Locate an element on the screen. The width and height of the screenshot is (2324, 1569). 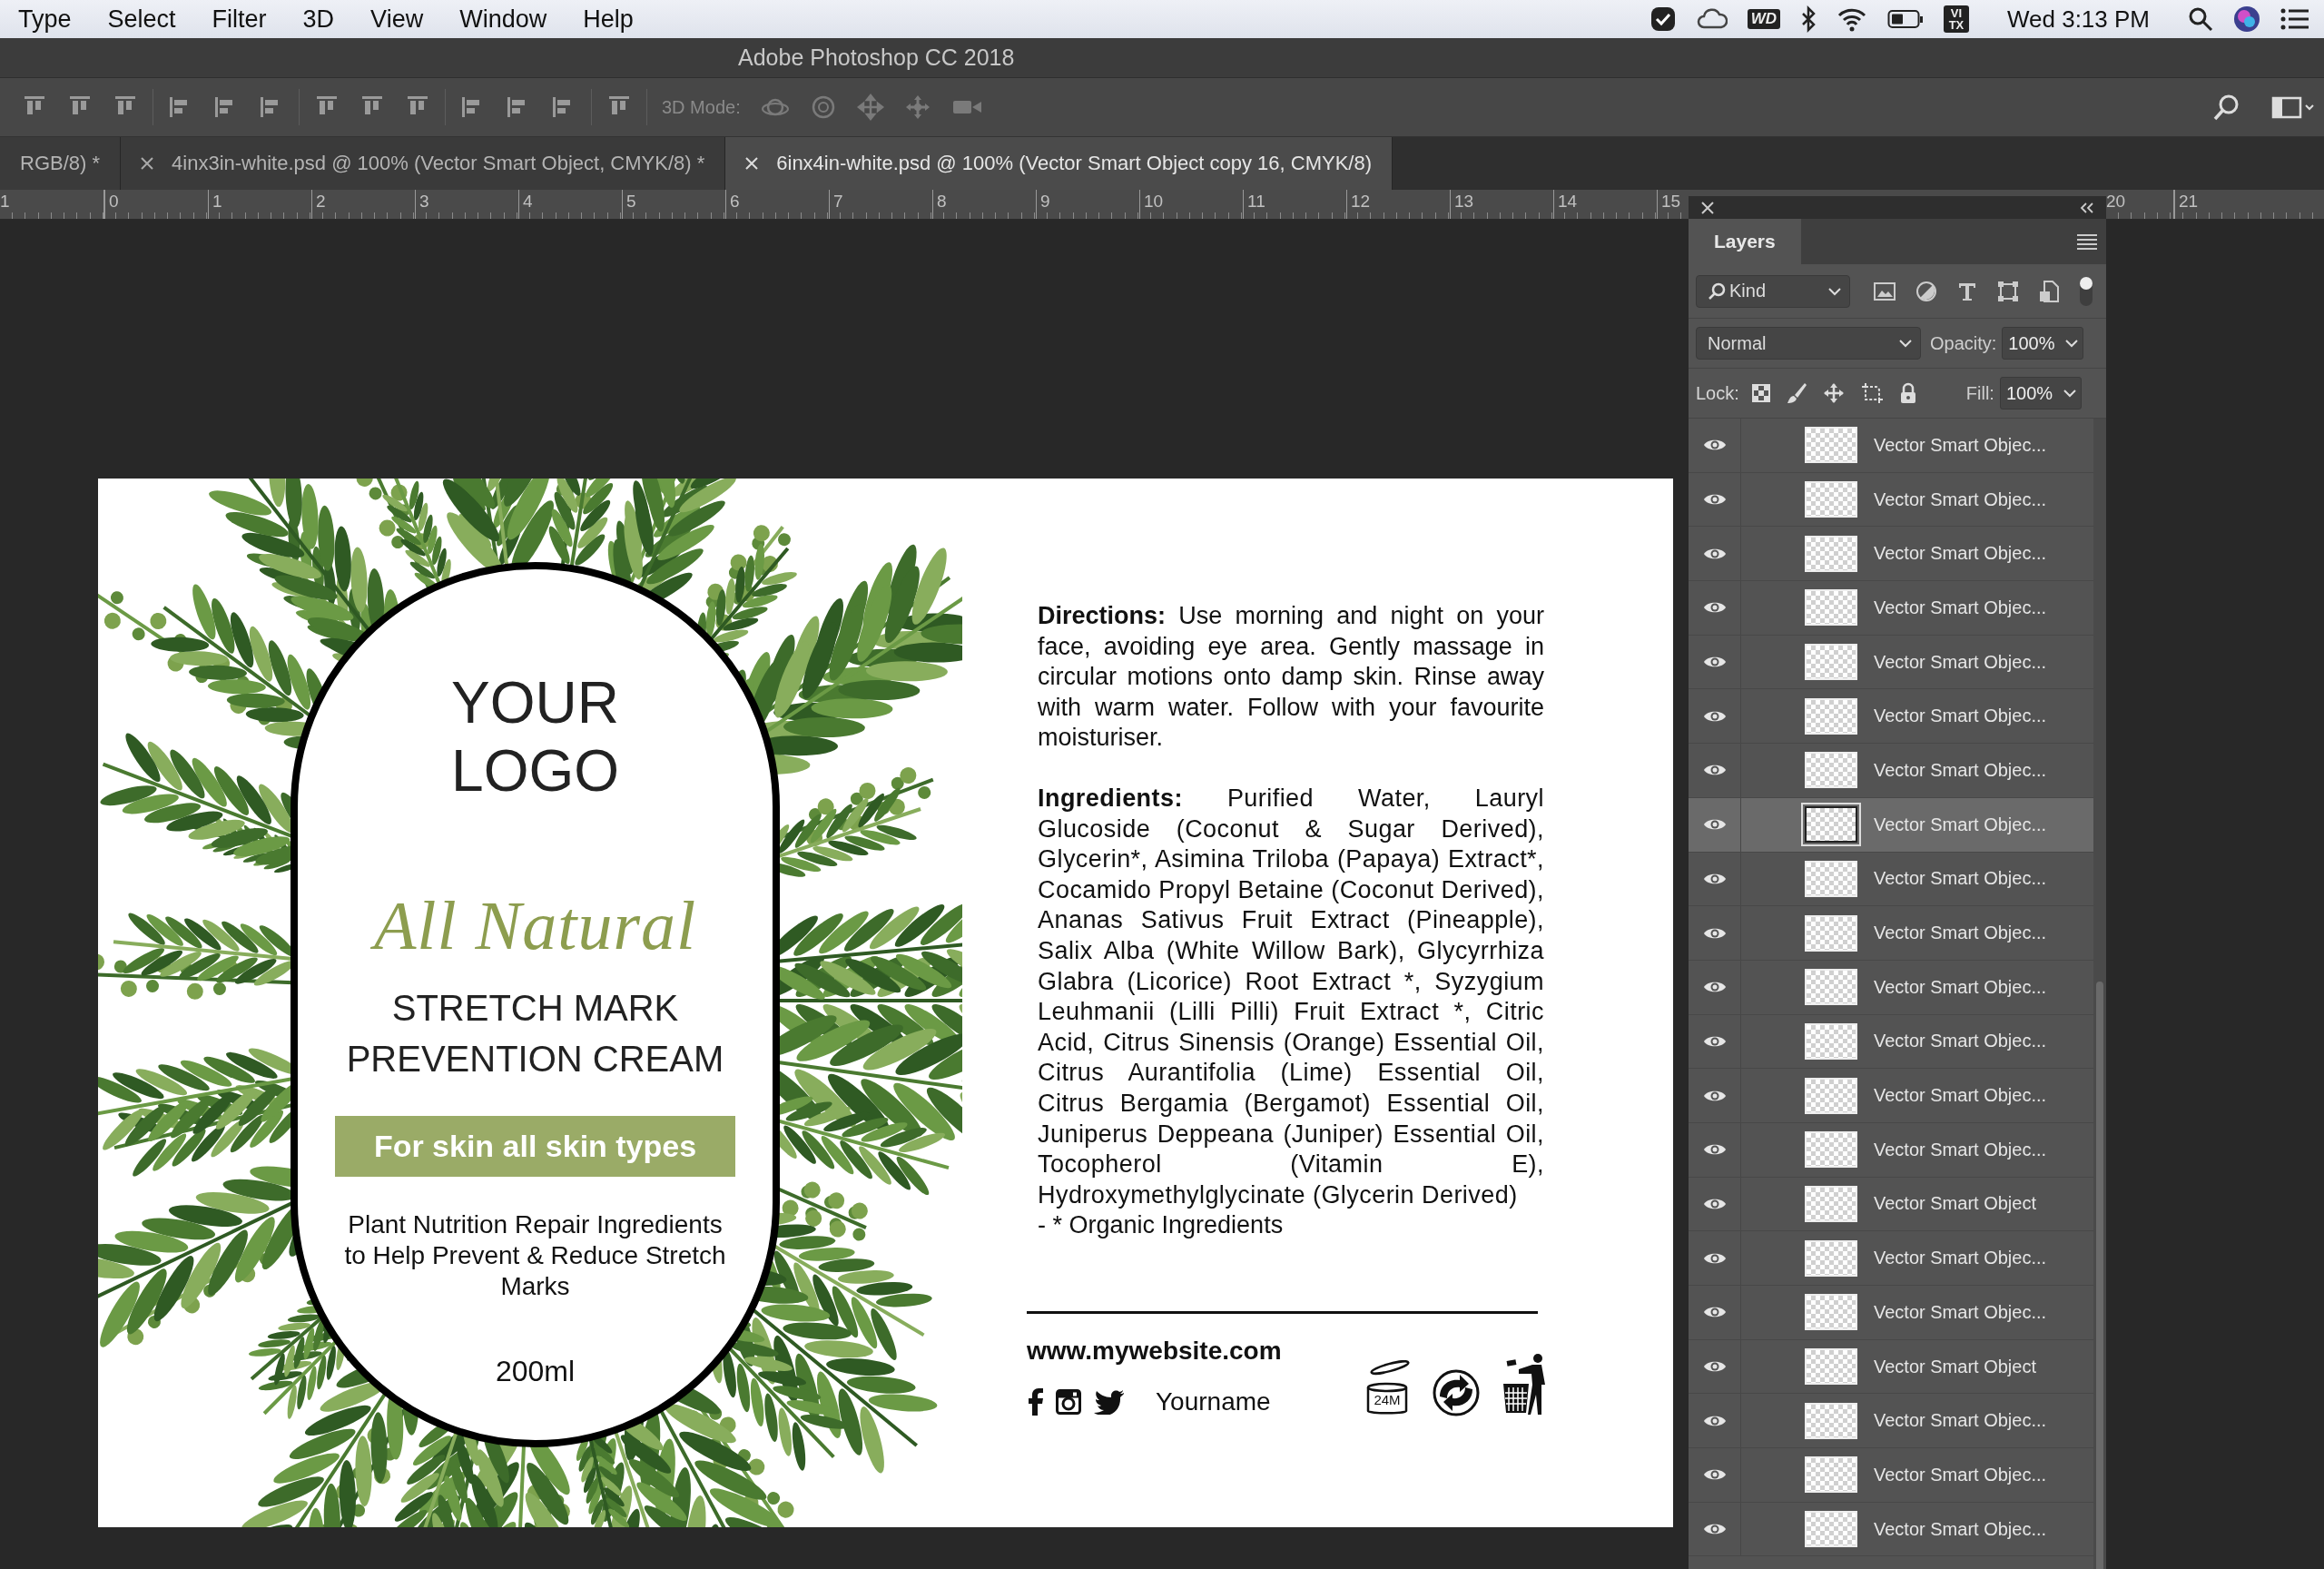
menu-item: Filter is located at coordinates (239, 20).